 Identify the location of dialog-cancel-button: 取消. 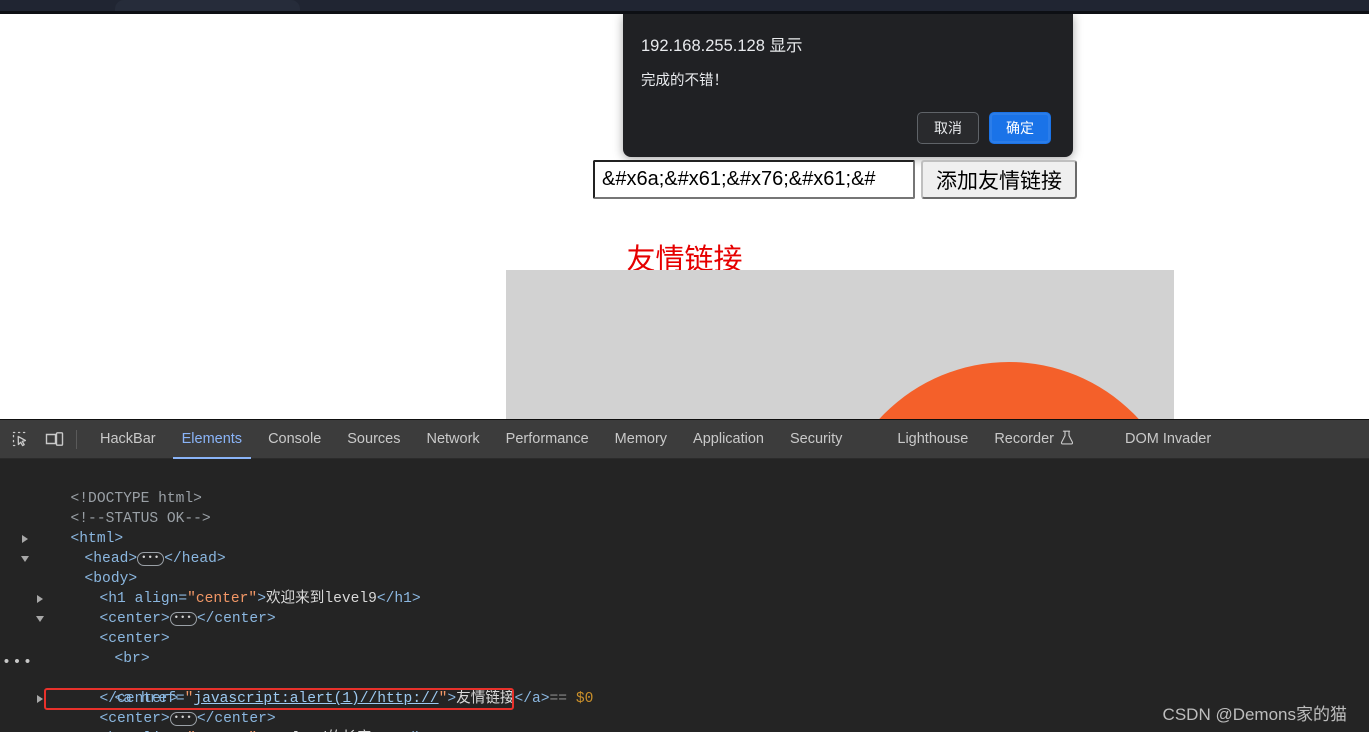
(948, 128).